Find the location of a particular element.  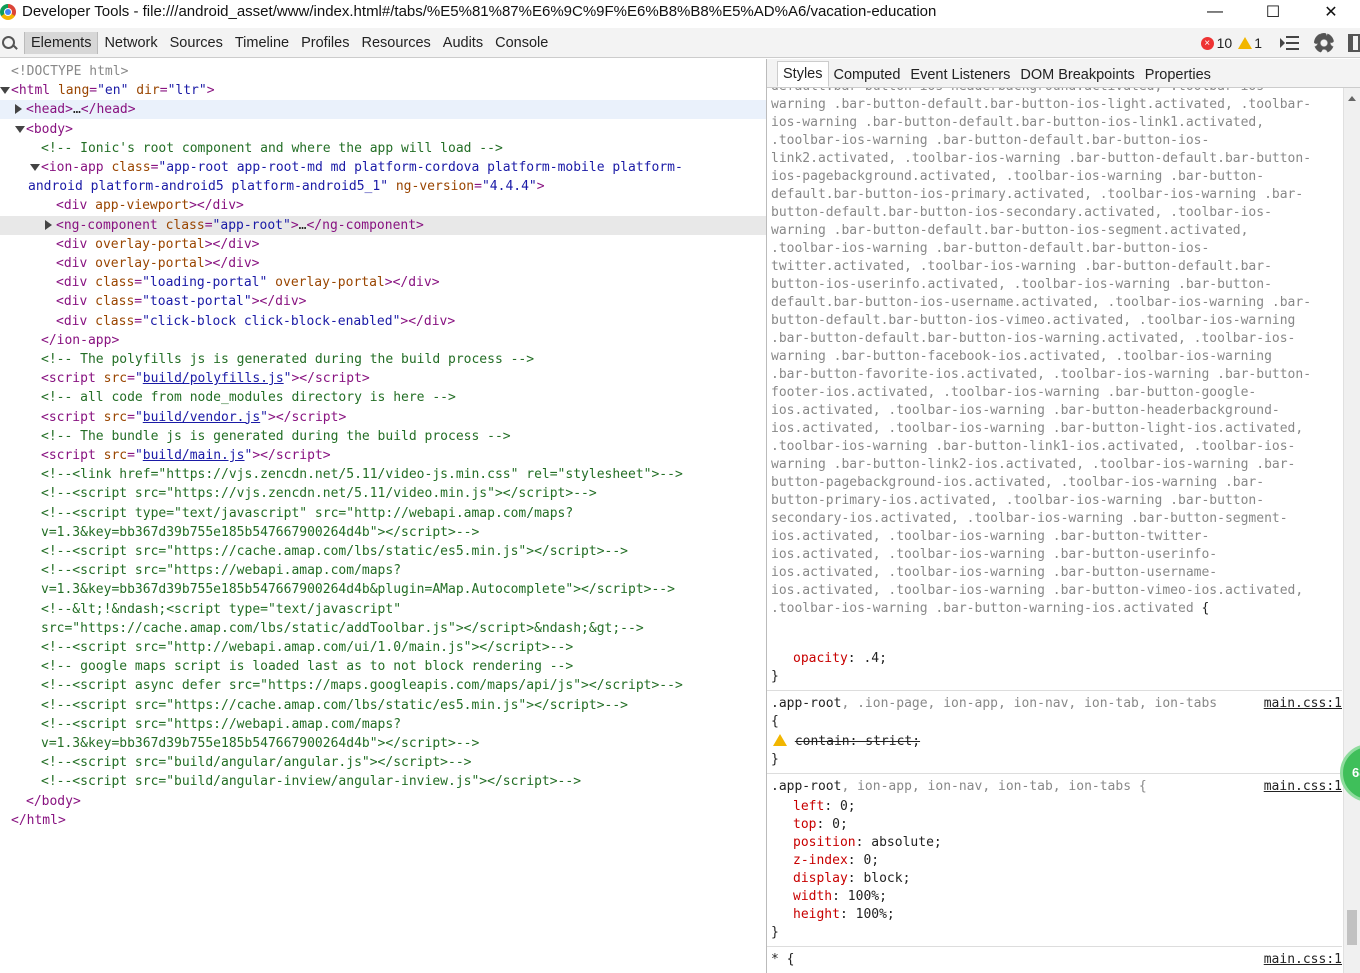

tab-audits: Audits is located at coordinates (463, 43).